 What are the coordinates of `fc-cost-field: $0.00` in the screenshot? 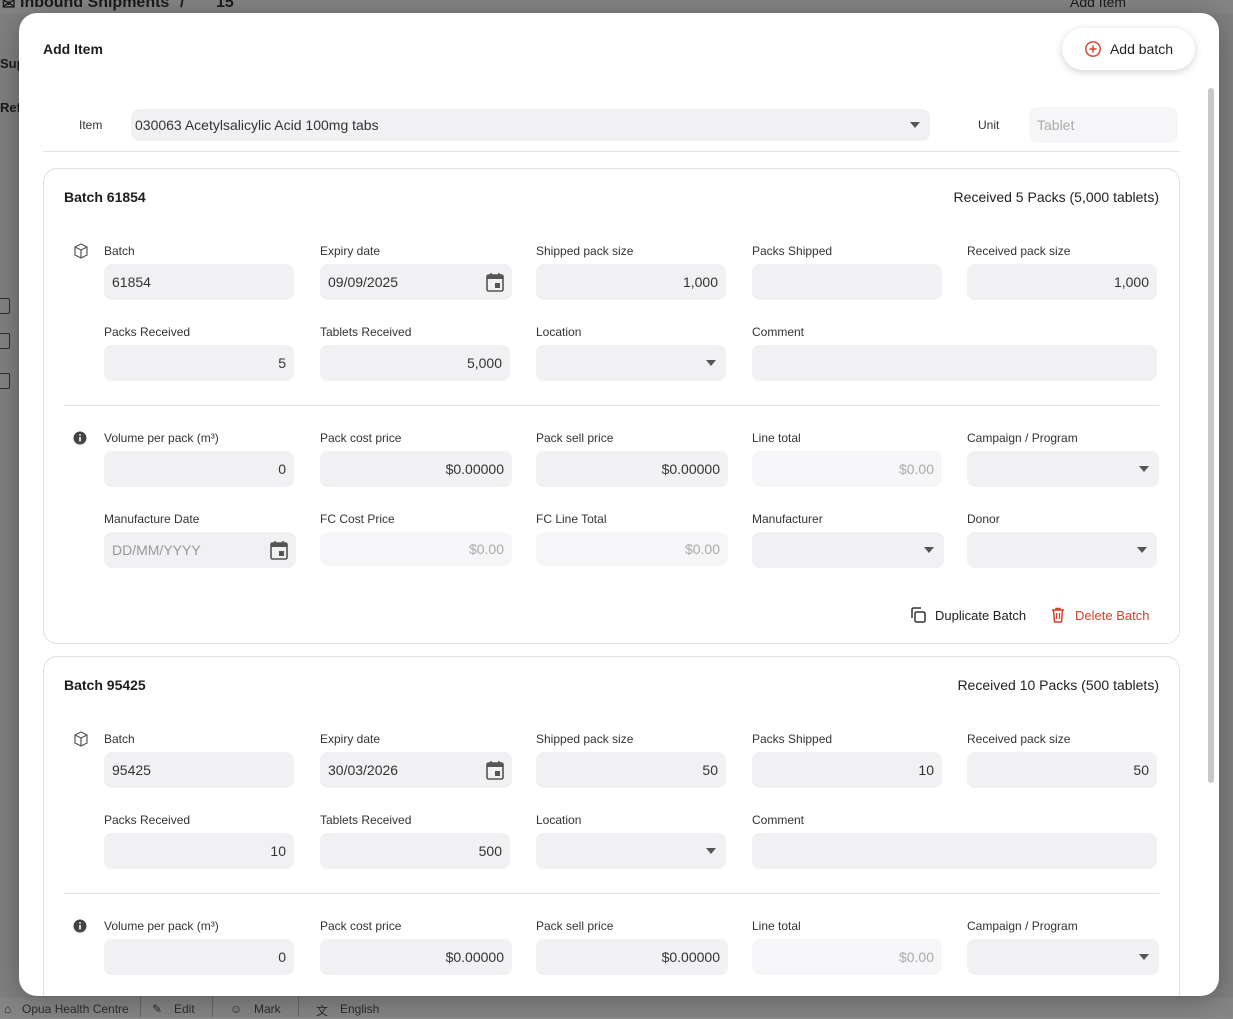 It's located at (416, 549).